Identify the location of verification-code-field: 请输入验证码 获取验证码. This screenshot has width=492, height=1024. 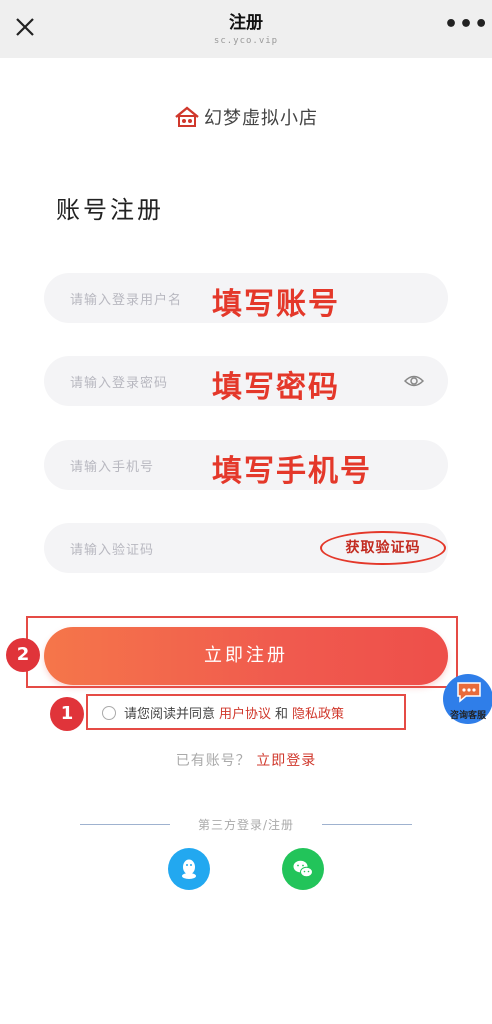
(246, 548).